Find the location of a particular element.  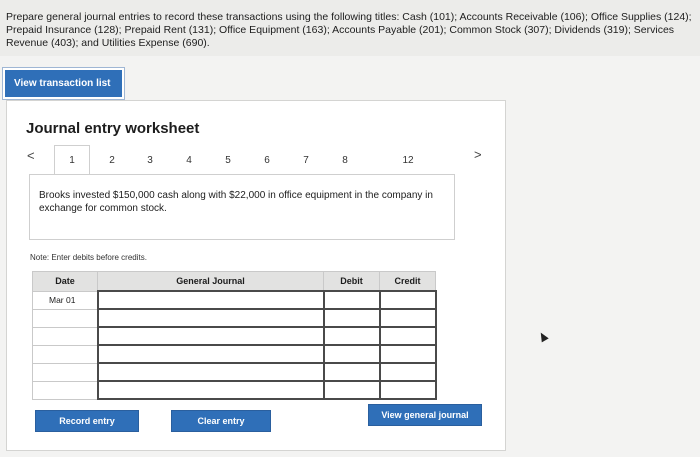

transaction-tabs: 1 2 3 4 5 6 7 8 12 is located at coordinates (238, 160).